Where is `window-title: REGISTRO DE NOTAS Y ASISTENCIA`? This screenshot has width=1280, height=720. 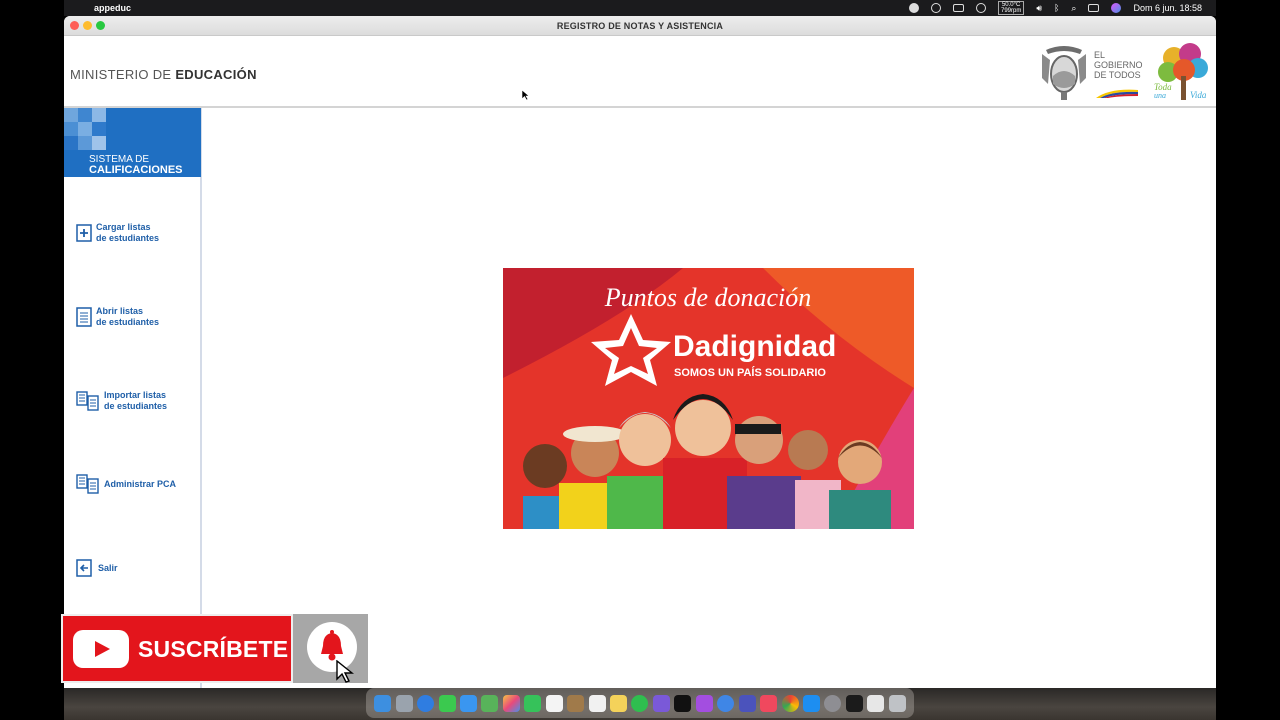 window-title: REGISTRO DE NOTAS Y ASISTENCIA is located at coordinates (640, 26).